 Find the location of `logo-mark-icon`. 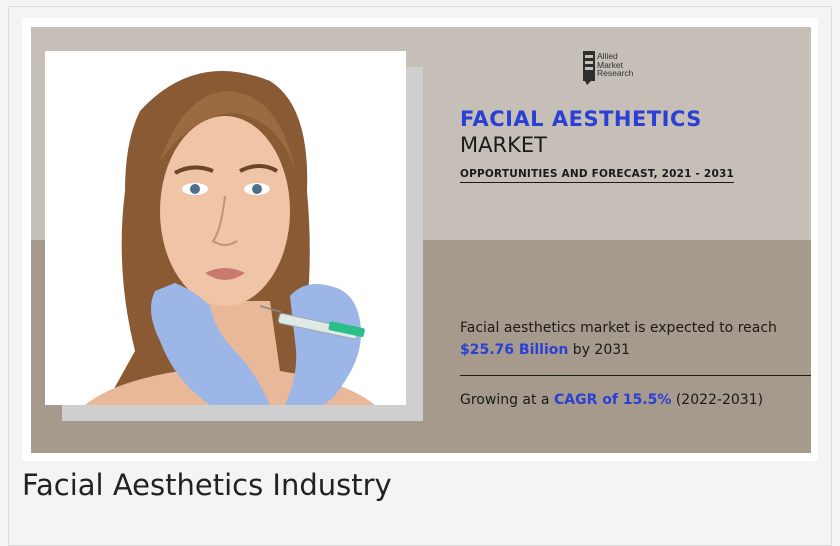

logo-mark-icon is located at coordinates (589, 68).